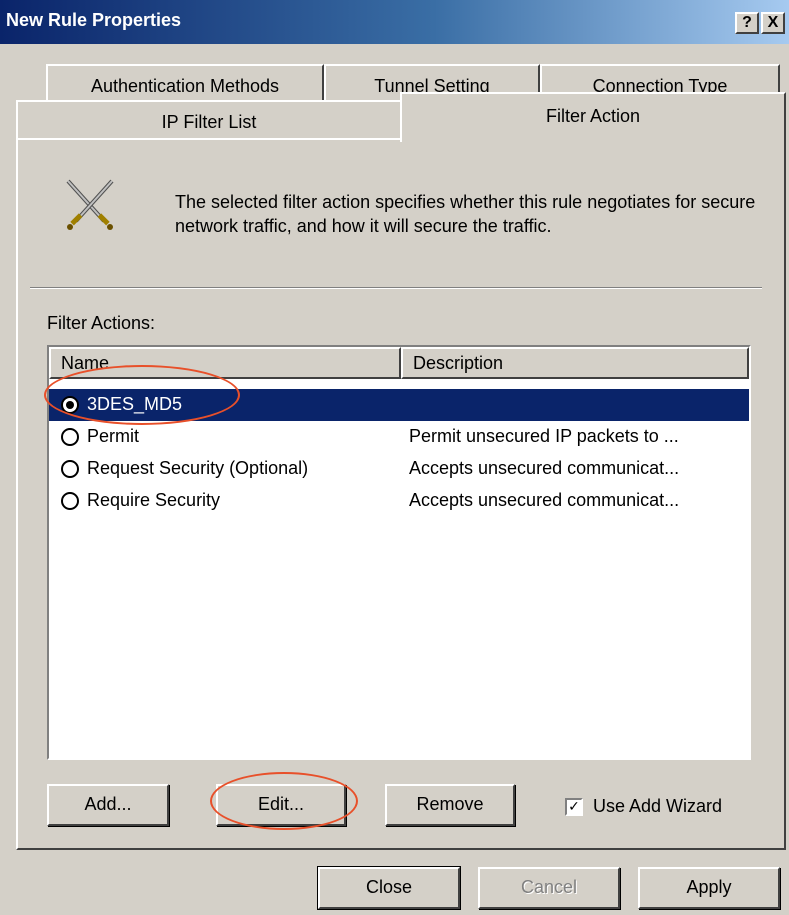 This screenshot has width=789, height=915. Describe the element at coordinates (284, 801) in the screenshot. I see `annotation-circle-edit` at that location.